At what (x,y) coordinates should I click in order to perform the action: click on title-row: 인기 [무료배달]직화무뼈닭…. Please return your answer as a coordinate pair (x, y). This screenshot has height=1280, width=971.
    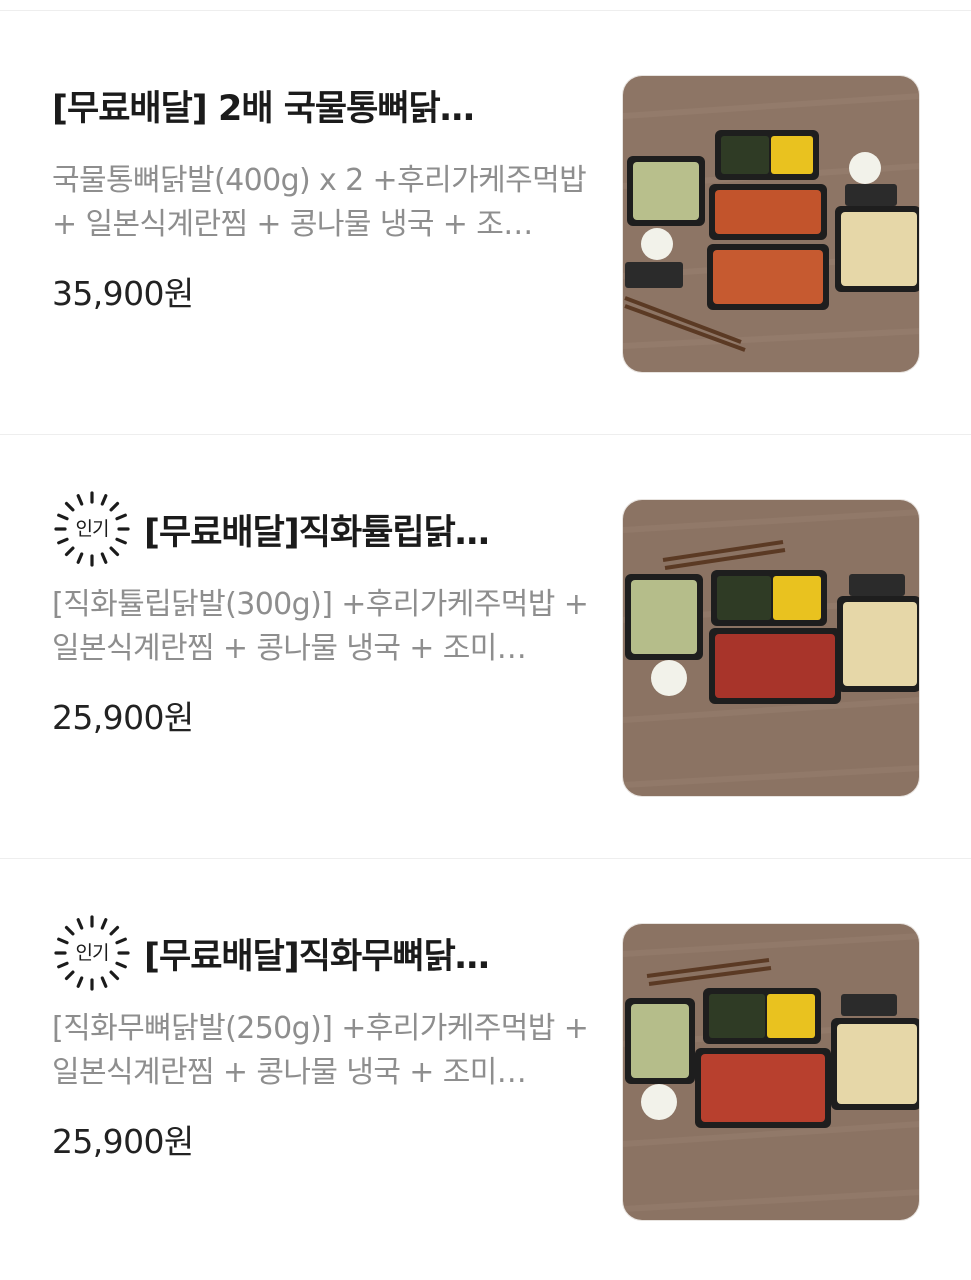
    Looking at the image, I should click on (324, 953).